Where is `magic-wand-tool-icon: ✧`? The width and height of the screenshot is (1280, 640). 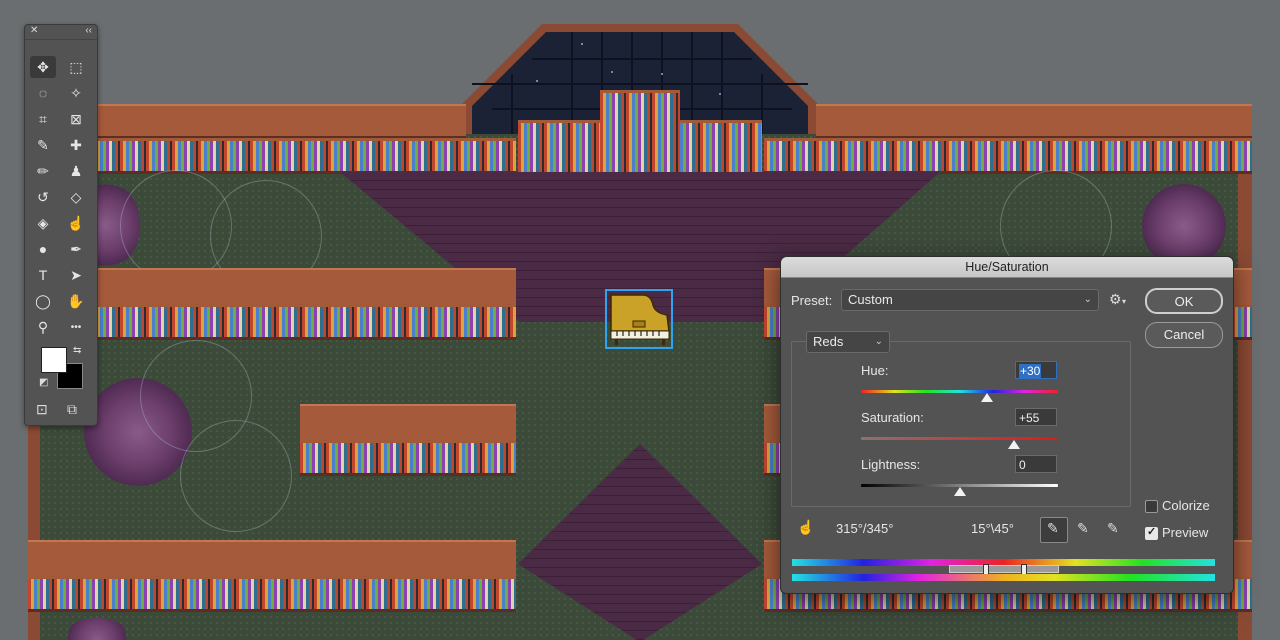 magic-wand-tool-icon: ✧ is located at coordinates (76, 93).